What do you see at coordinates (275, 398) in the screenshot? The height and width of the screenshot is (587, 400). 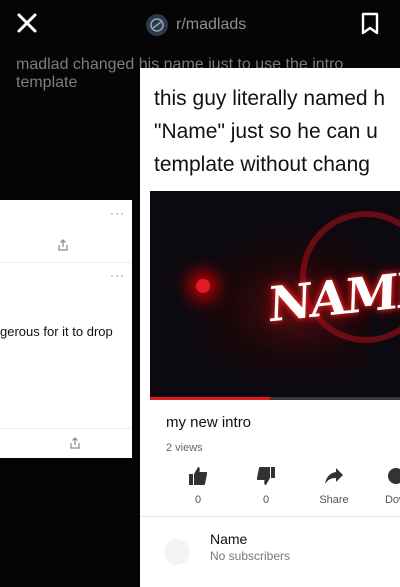 I see `video-progress-bar` at bounding box center [275, 398].